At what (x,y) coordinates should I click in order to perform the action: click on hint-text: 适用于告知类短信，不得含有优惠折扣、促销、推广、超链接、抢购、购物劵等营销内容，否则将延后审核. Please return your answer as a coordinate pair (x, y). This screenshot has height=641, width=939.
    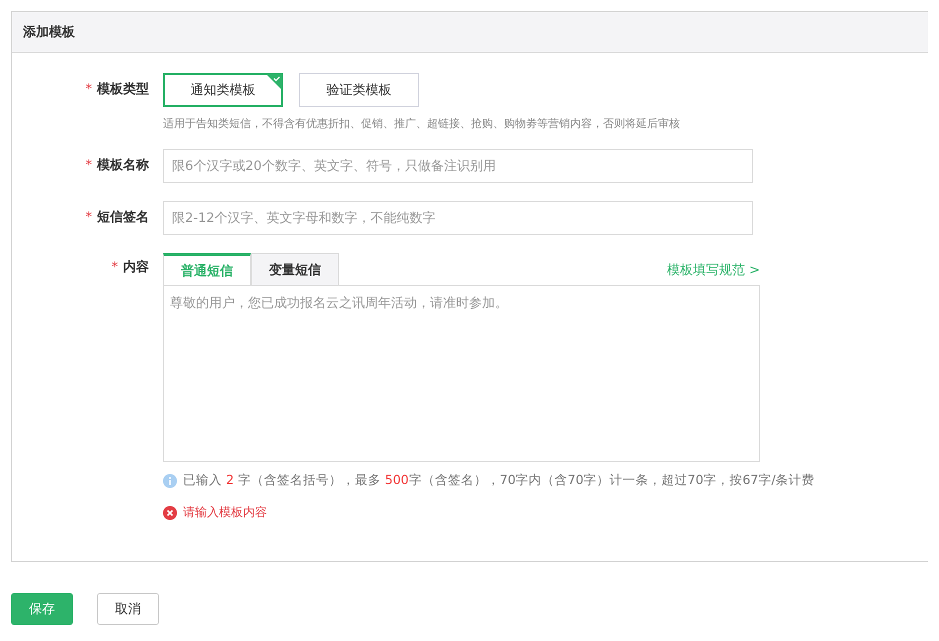
    Looking at the image, I should click on (421, 123).